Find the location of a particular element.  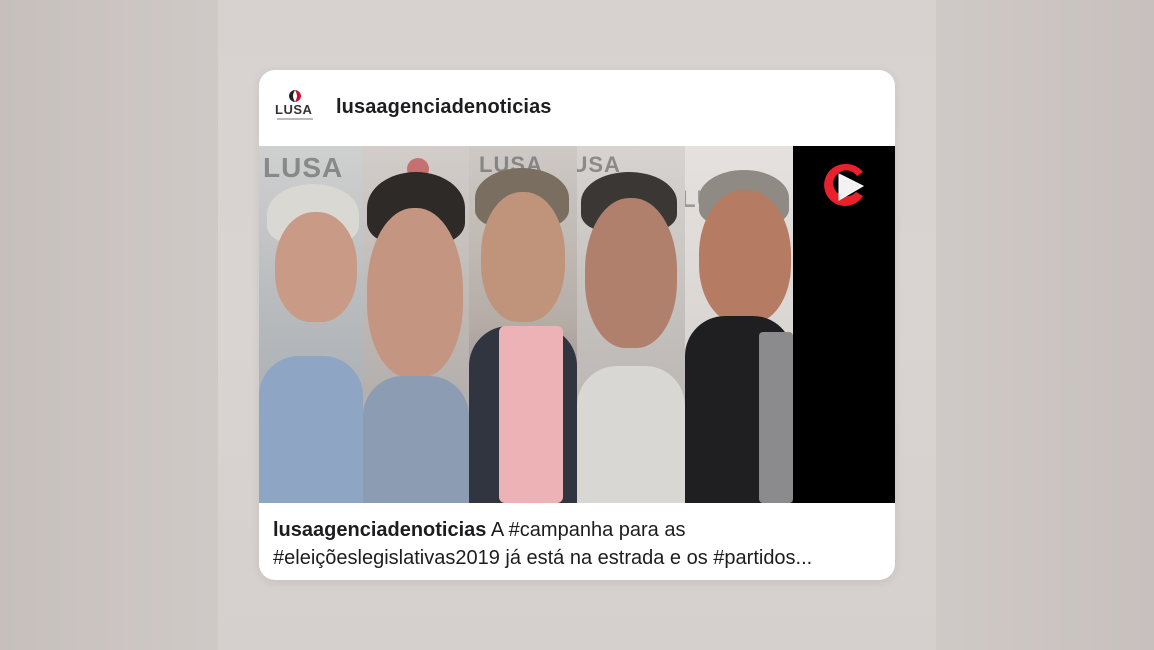

avatar-logo-subline is located at coordinates (295, 119).